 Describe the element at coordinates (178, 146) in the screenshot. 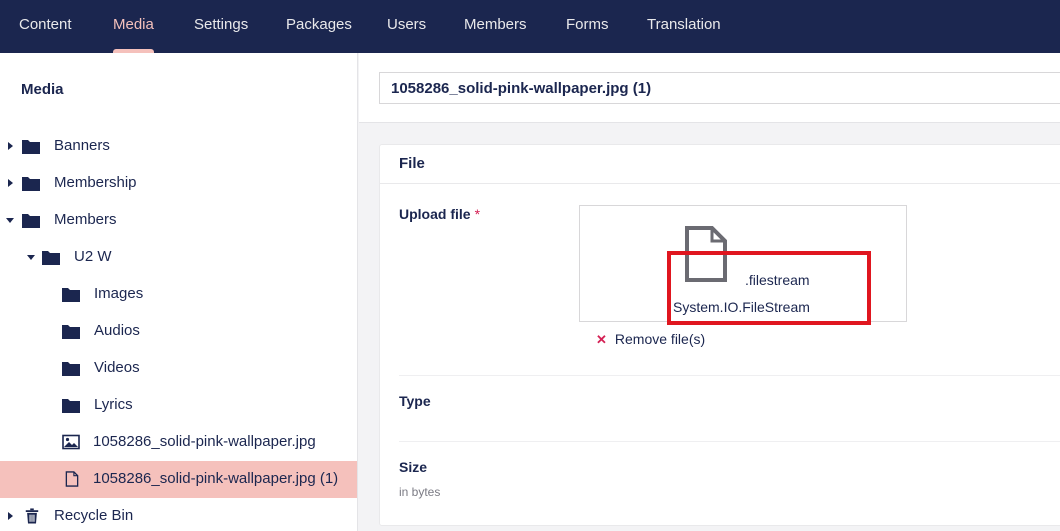

I see `tree-item-banners: Banners` at that location.